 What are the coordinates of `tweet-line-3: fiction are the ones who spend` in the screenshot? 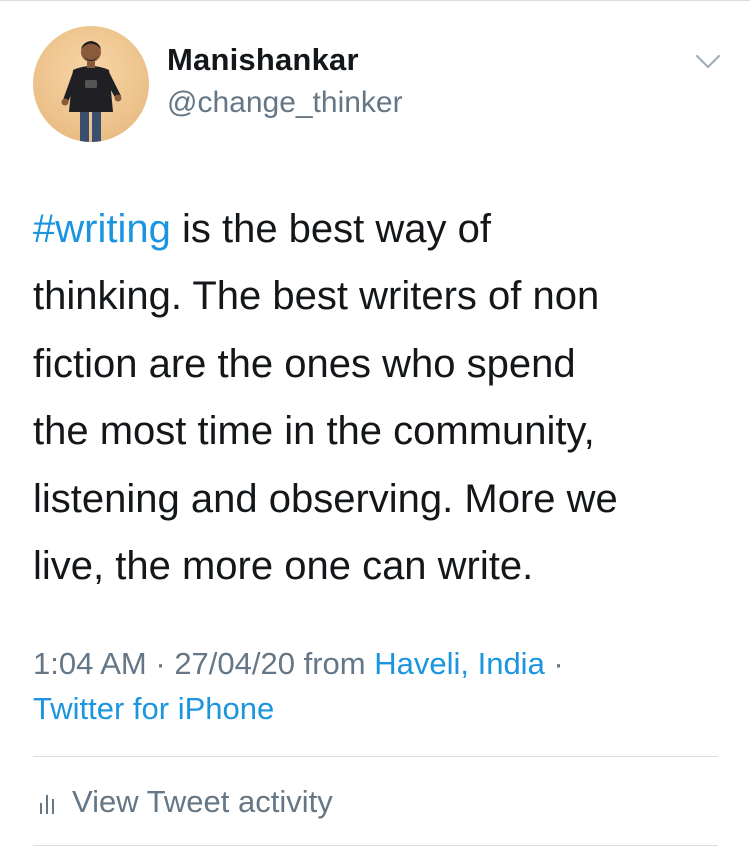 It's located at (304, 363).